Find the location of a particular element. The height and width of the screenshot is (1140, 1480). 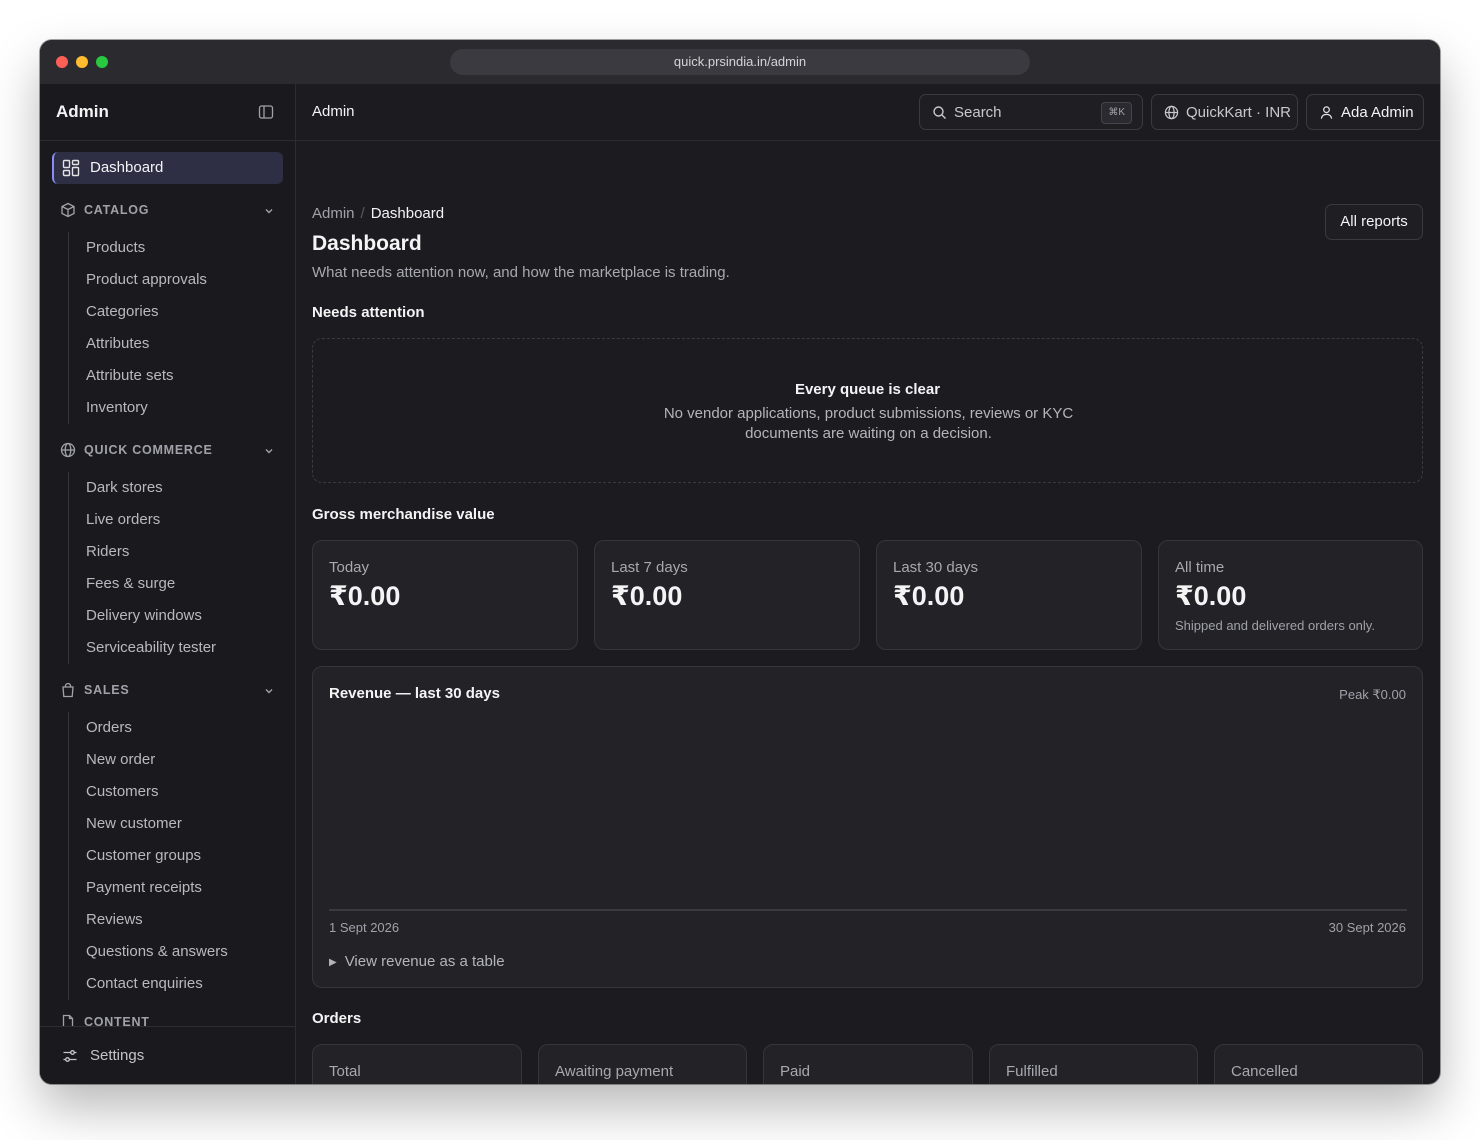

orders-card-label: Awaiting payment is located at coordinates (614, 1071).